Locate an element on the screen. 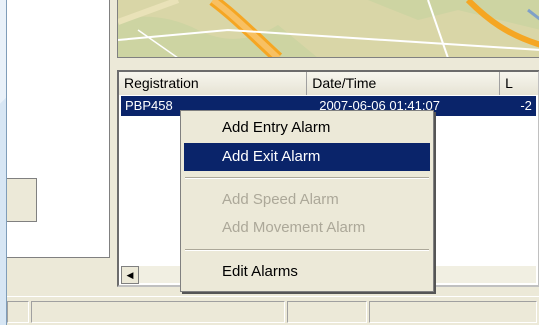  map-image is located at coordinates (328, 28).